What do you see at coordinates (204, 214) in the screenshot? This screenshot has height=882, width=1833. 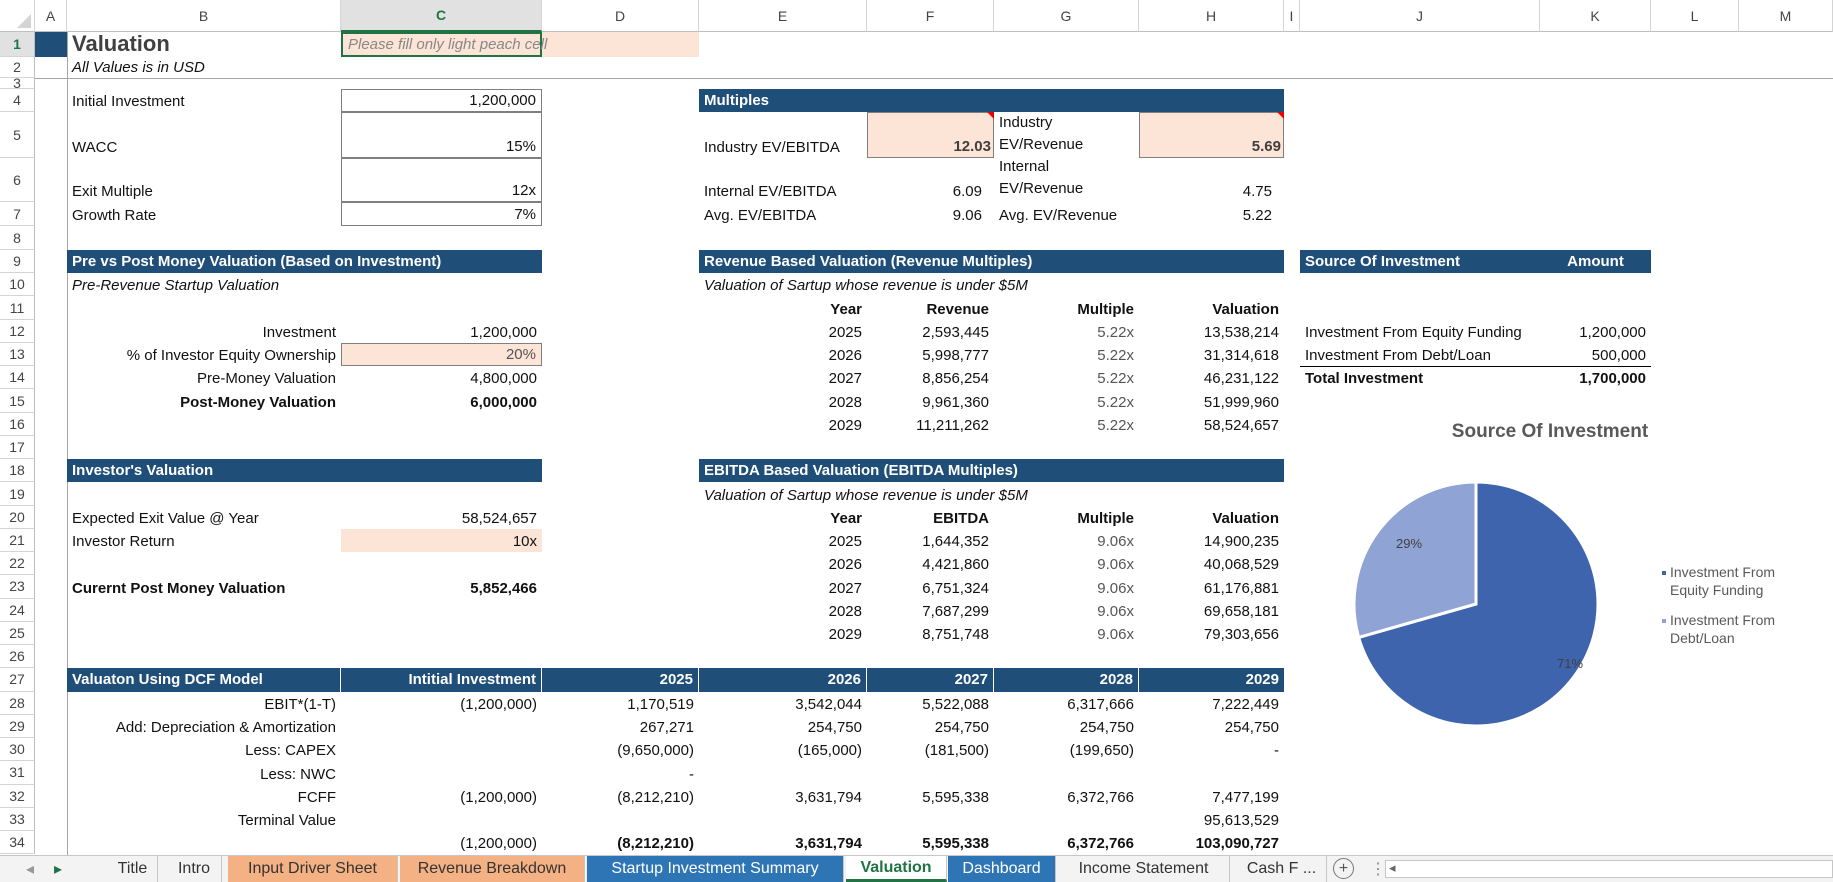 I see `input-label: Growth Rate` at bounding box center [204, 214].